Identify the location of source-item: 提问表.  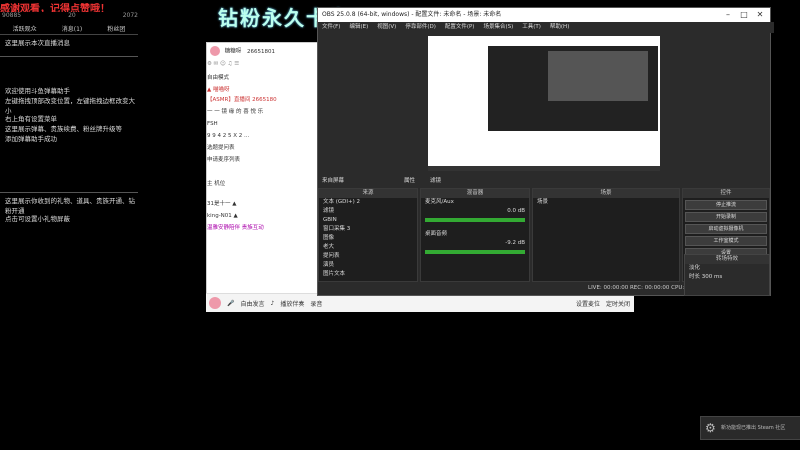
(368, 256).